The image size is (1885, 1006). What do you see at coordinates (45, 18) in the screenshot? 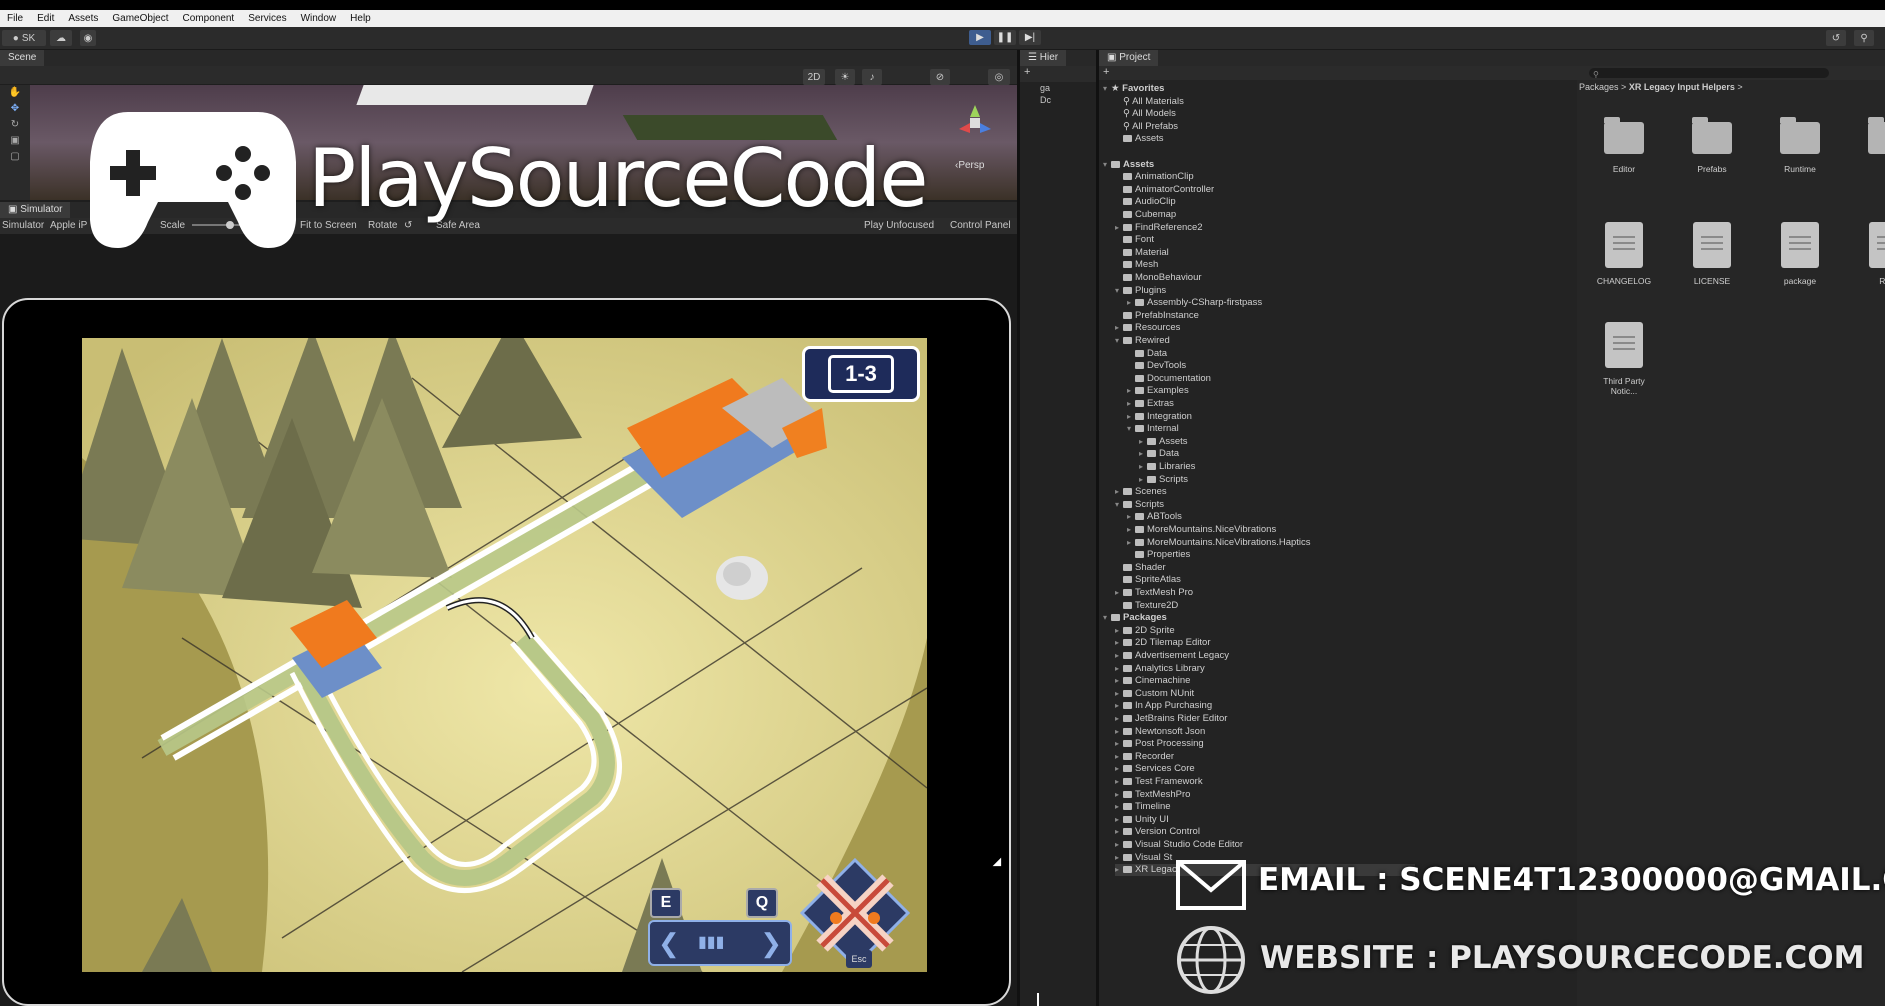
I see `menu-item-edit: Edit` at bounding box center [45, 18].